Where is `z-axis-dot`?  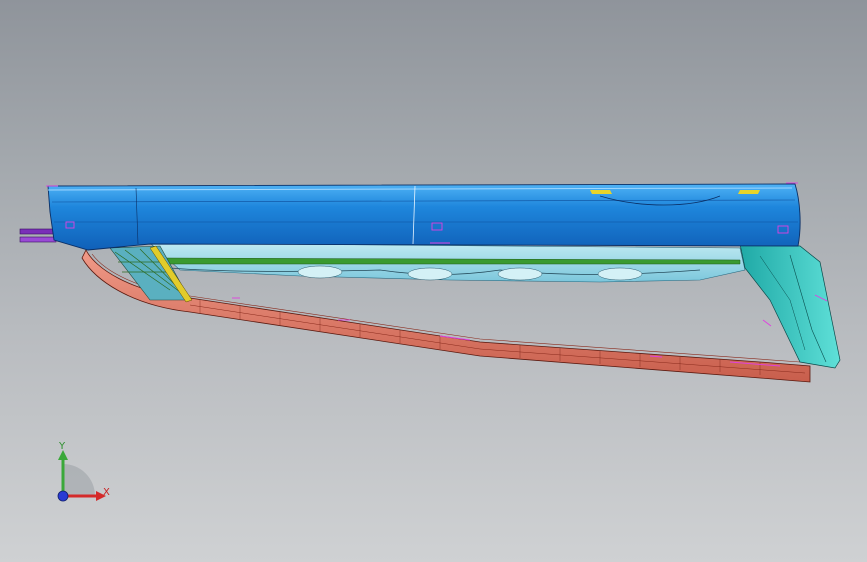
z-axis-dot is located at coordinates (63, 496).